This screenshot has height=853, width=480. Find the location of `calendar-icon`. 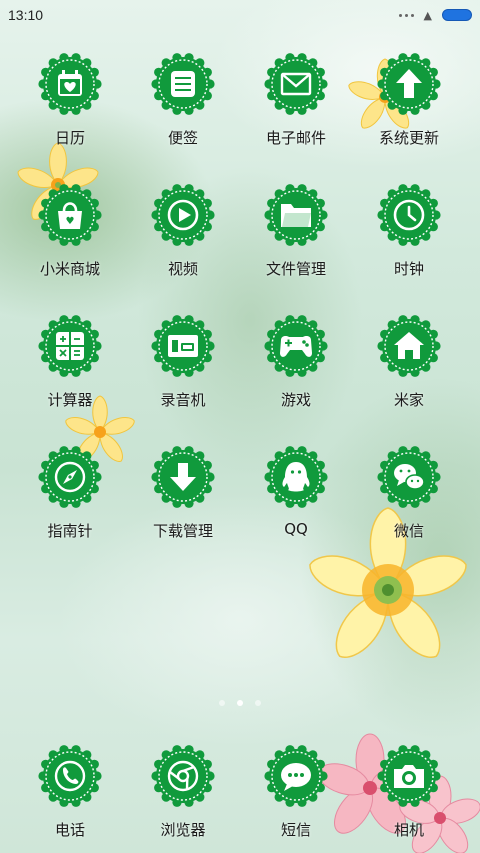

calendar-icon is located at coordinates (70, 84).